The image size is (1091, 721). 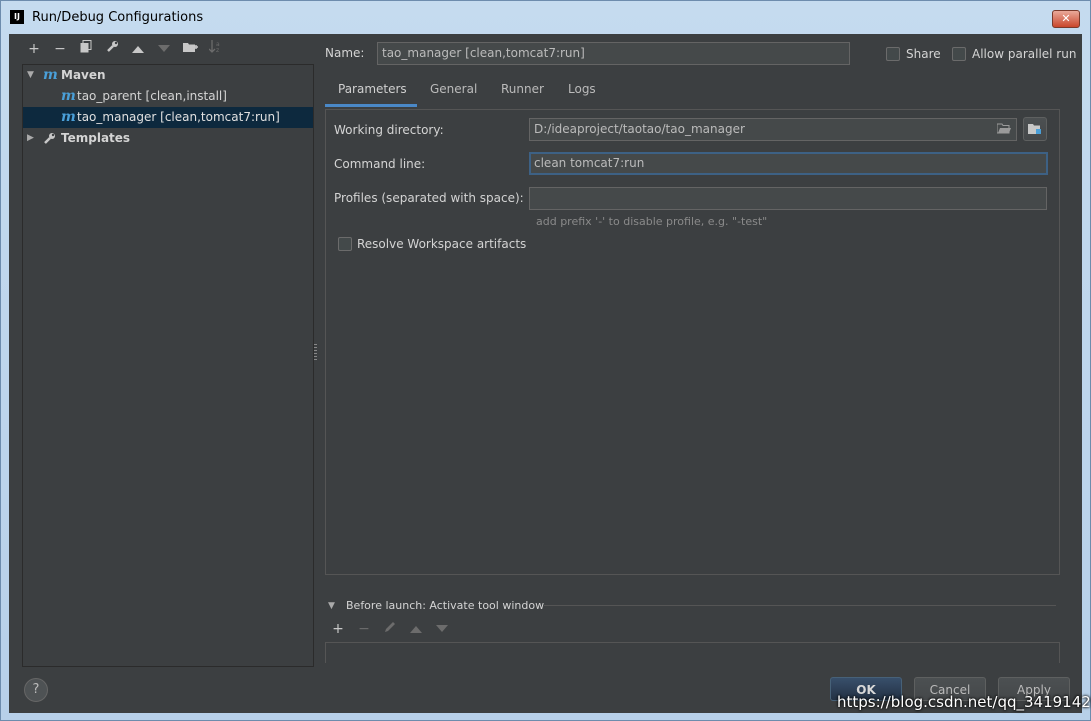 I want to click on collapse-arrow-icon: ▼, so click(x=331, y=606).